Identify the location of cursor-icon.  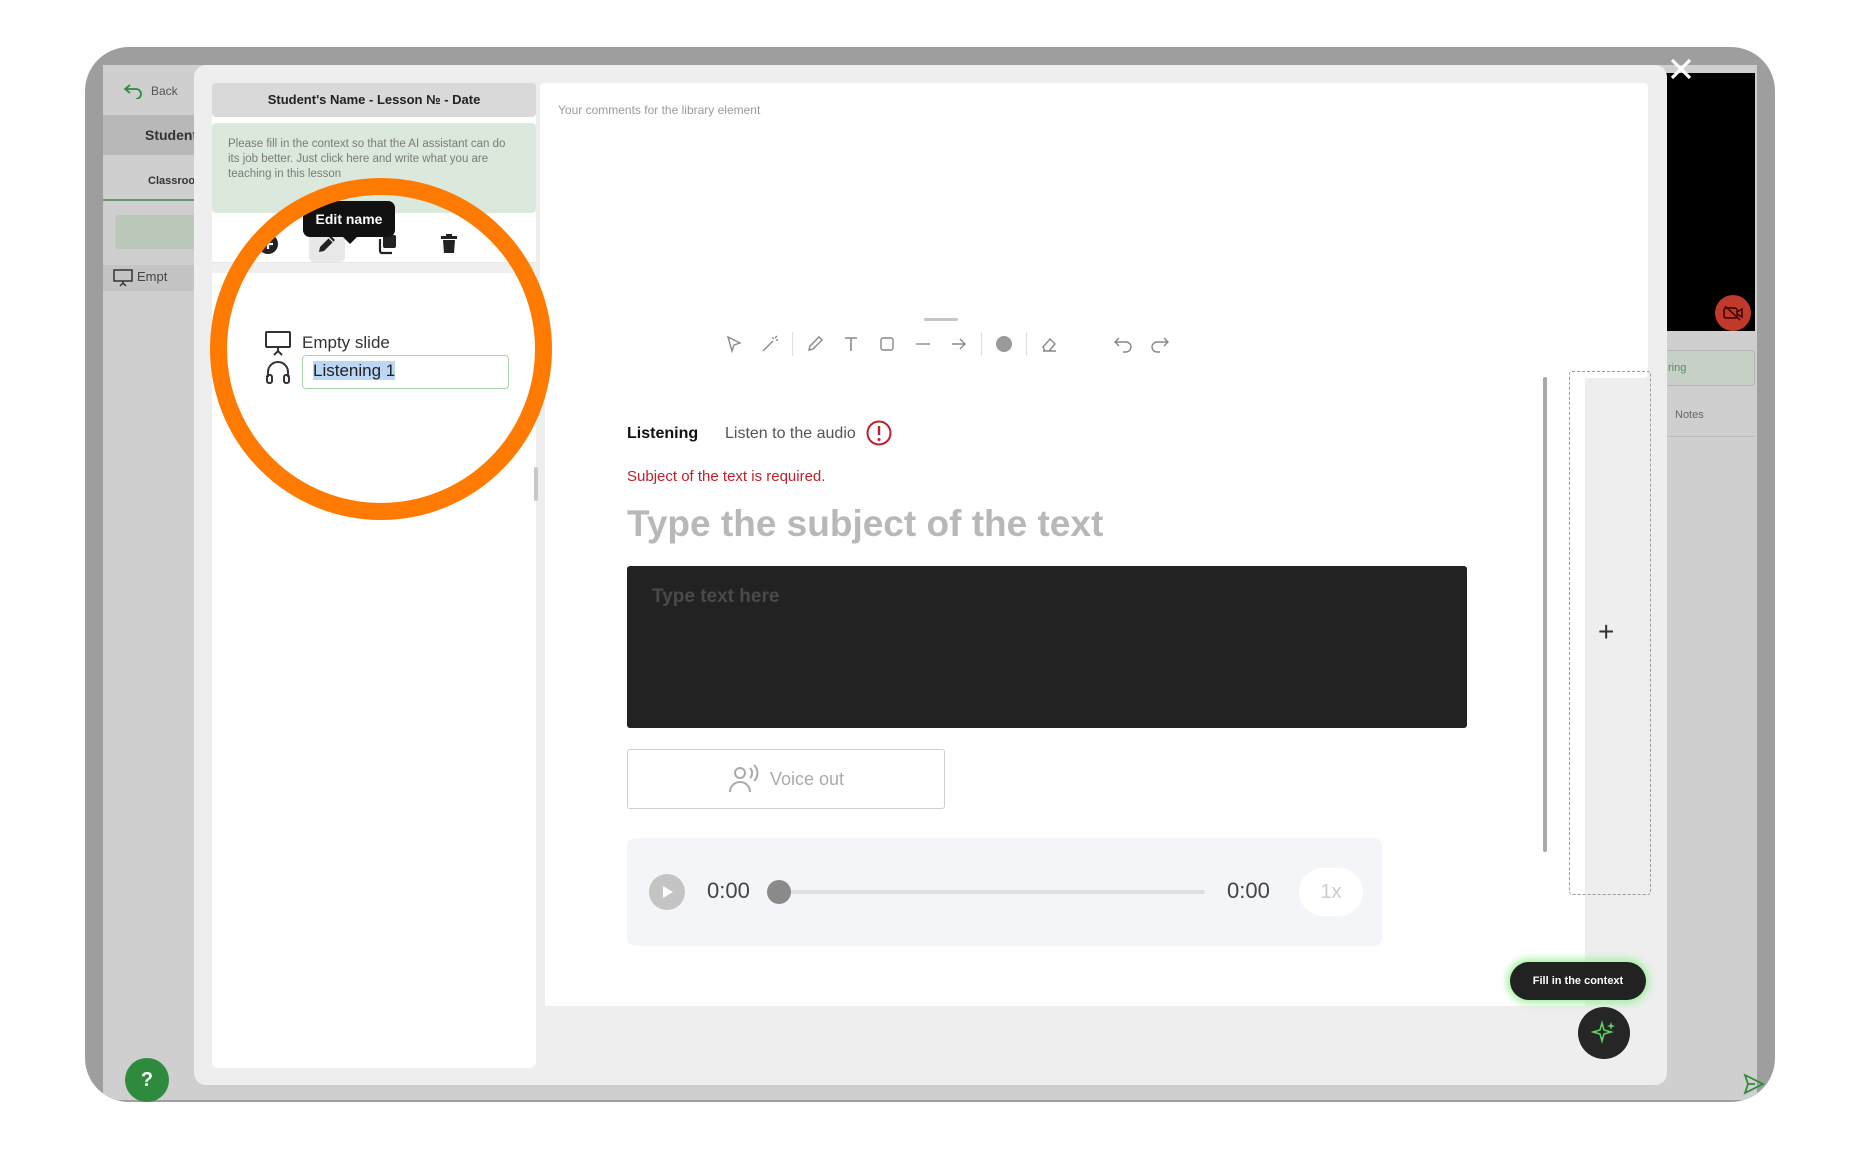
(734, 344).